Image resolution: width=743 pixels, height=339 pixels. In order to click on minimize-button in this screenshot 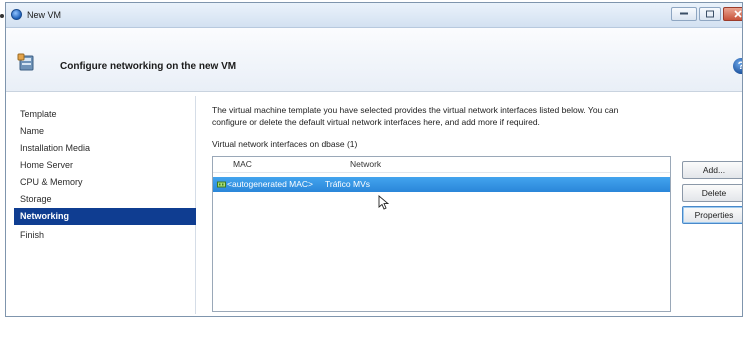, I will do `click(684, 14)`.